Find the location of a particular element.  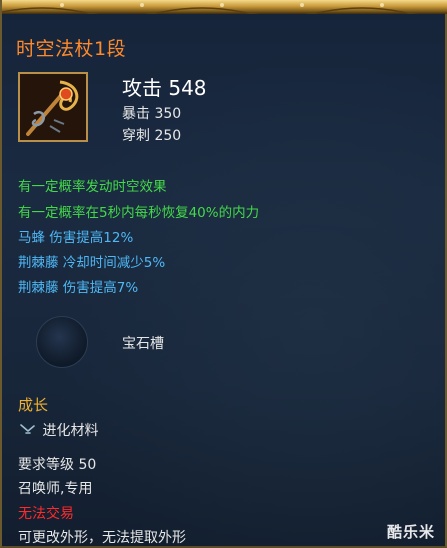

effect-line: 有一定概率在5秒内每秒恢复40%的内力 is located at coordinates (139, 213).